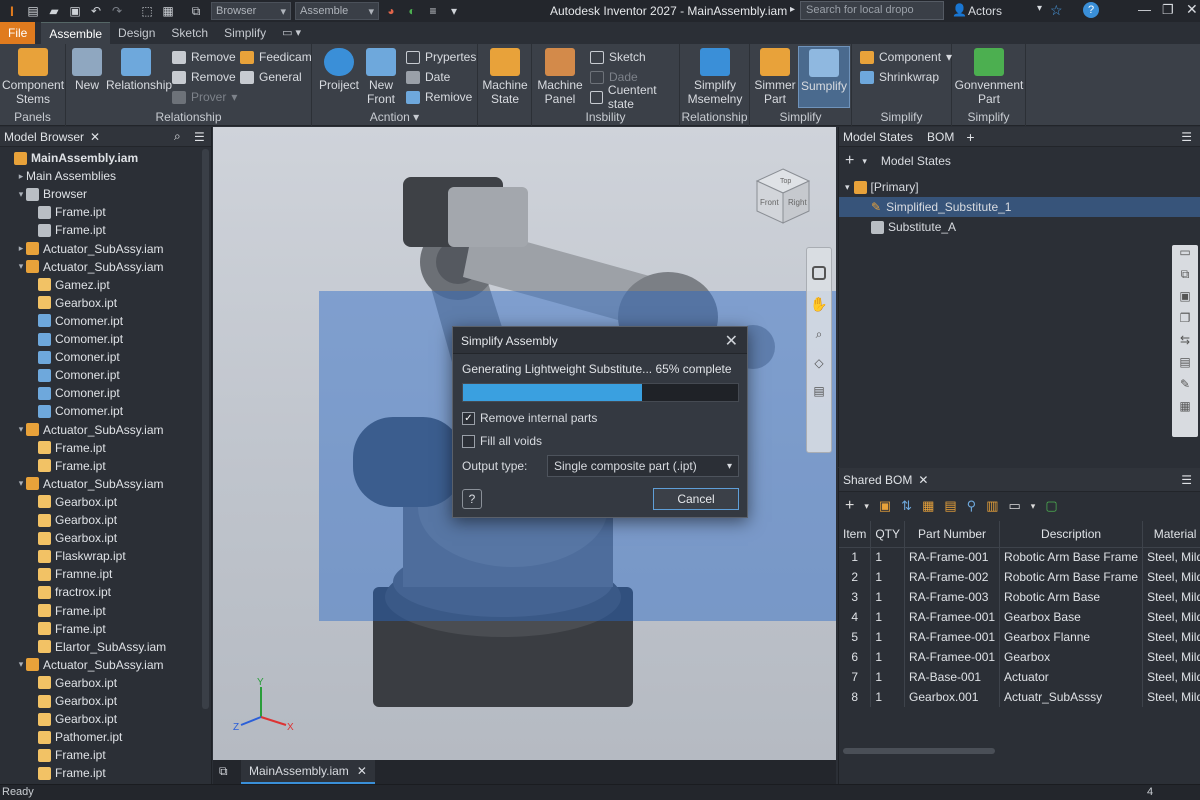 This screenshot has width=1200, height=800. What do you see at coordinates (1185, 278) in the screenshot?
I see `toolbar-icon-2: ⧉` at bounding box center [1185, 278].